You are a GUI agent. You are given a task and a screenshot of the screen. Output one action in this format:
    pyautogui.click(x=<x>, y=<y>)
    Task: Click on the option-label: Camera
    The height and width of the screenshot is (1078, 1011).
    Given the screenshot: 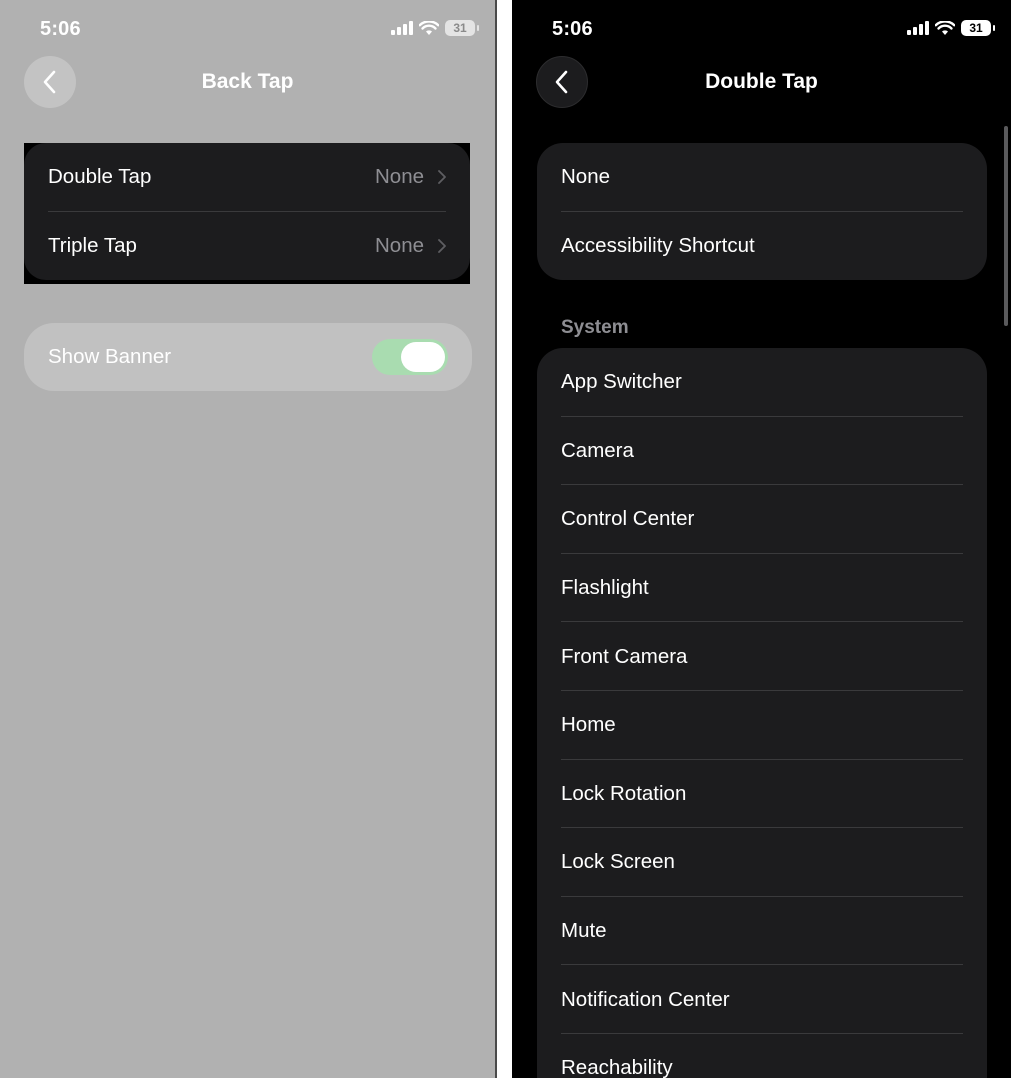 What is the action you would take?
    pyautogui.click(x=597, y=450)
    